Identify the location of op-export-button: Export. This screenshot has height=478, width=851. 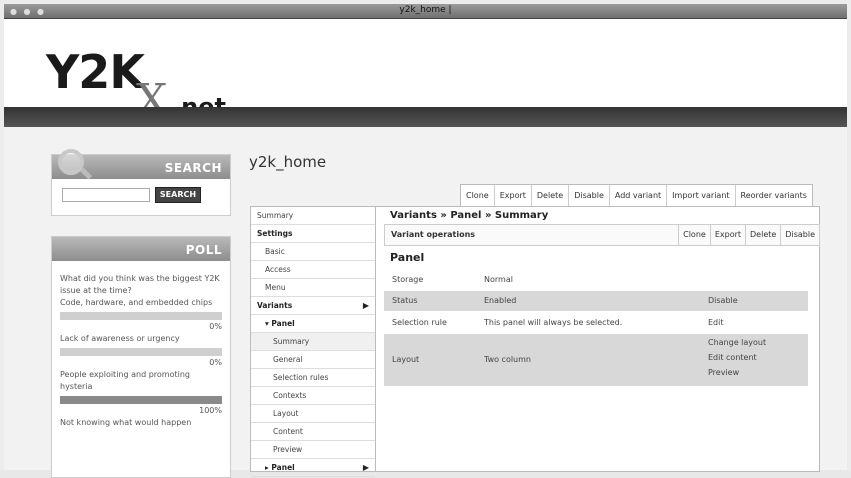
(727, 235).